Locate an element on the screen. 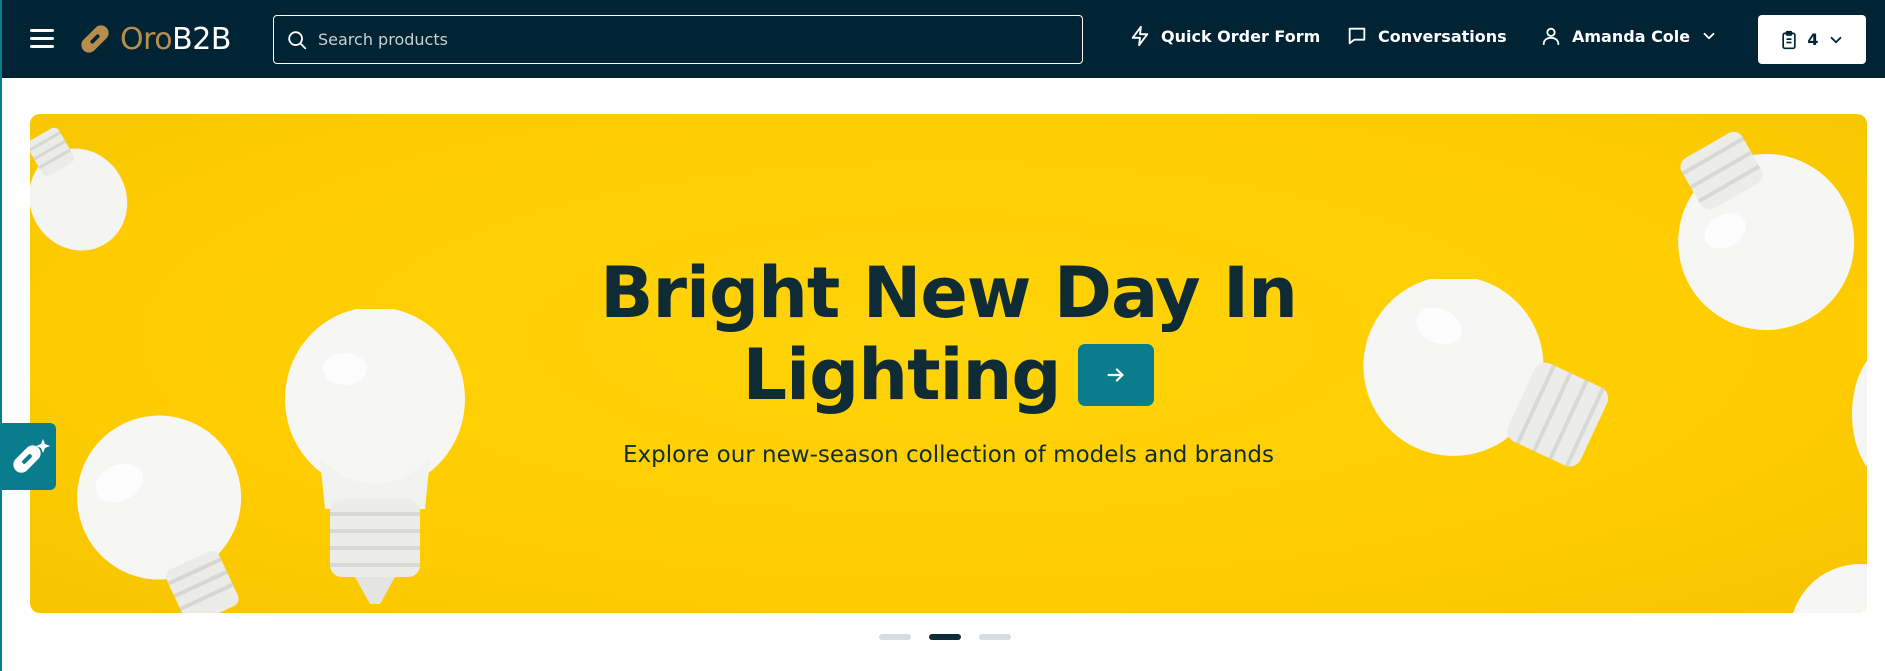 This screenshot has height=671, width=1885. search-box is located at coordinates (678, 39).